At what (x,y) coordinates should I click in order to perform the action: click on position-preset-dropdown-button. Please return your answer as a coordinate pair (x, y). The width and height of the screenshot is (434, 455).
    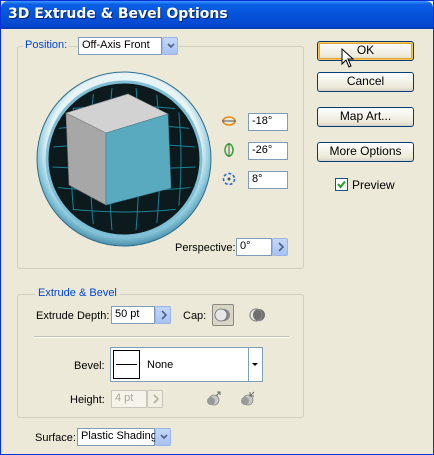
    Looking at the image, I should click on (170, 46).